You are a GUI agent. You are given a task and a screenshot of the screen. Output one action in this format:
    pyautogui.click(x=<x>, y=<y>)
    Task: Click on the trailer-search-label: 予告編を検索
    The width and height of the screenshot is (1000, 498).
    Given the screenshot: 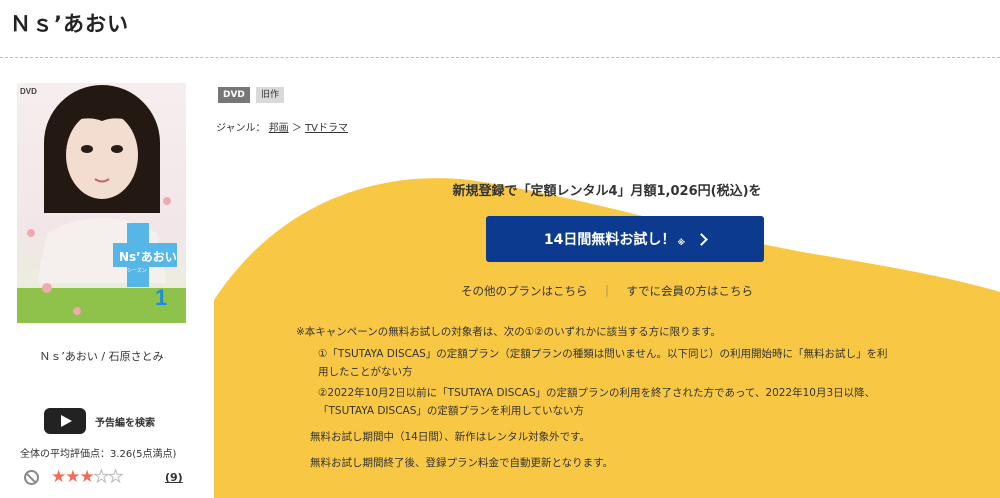 What is the action you would take?
    pyautogui.click(x=125, y=423)
    